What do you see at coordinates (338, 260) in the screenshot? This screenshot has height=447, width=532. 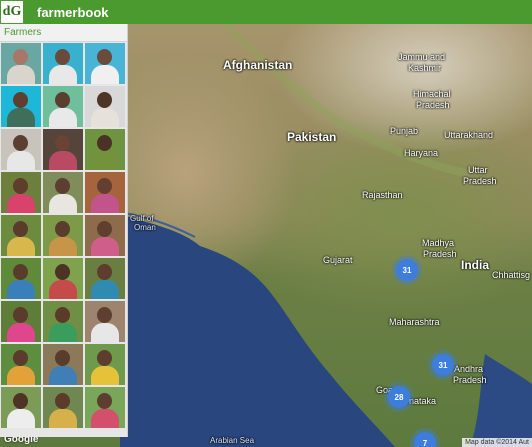 I see `map-label-gujarat: Gujarat` at bounding box center [338, 260].